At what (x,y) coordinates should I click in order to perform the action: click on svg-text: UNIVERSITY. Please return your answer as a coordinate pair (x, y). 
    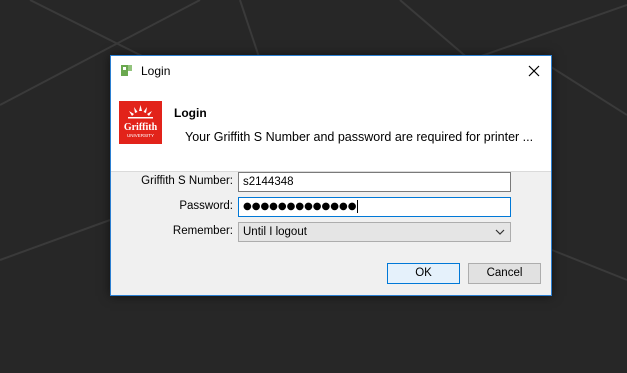
    Looking at the image, I should click on (140, 135).